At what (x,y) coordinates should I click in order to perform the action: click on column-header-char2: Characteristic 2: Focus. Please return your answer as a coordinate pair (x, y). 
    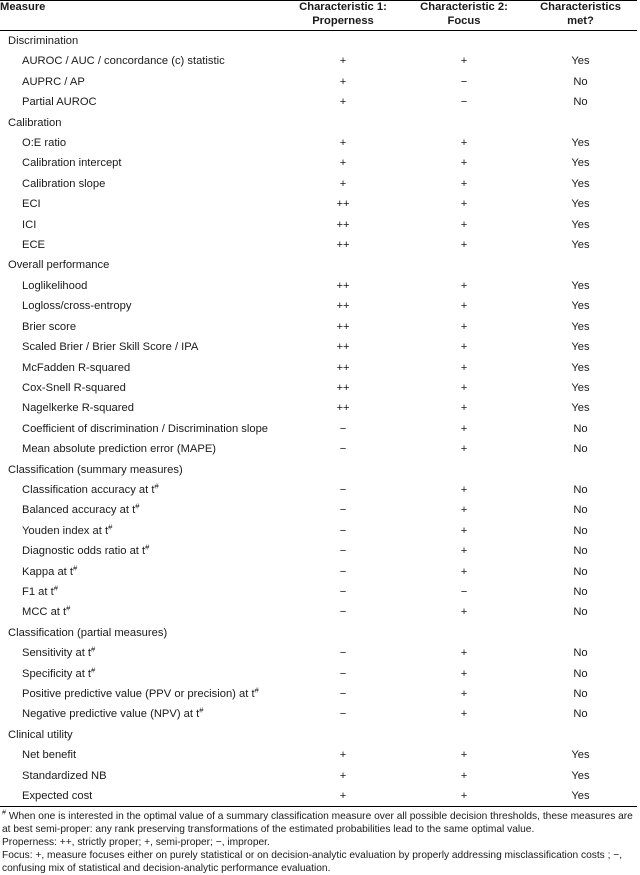
    Looking at the image, I should click on (464, 15).